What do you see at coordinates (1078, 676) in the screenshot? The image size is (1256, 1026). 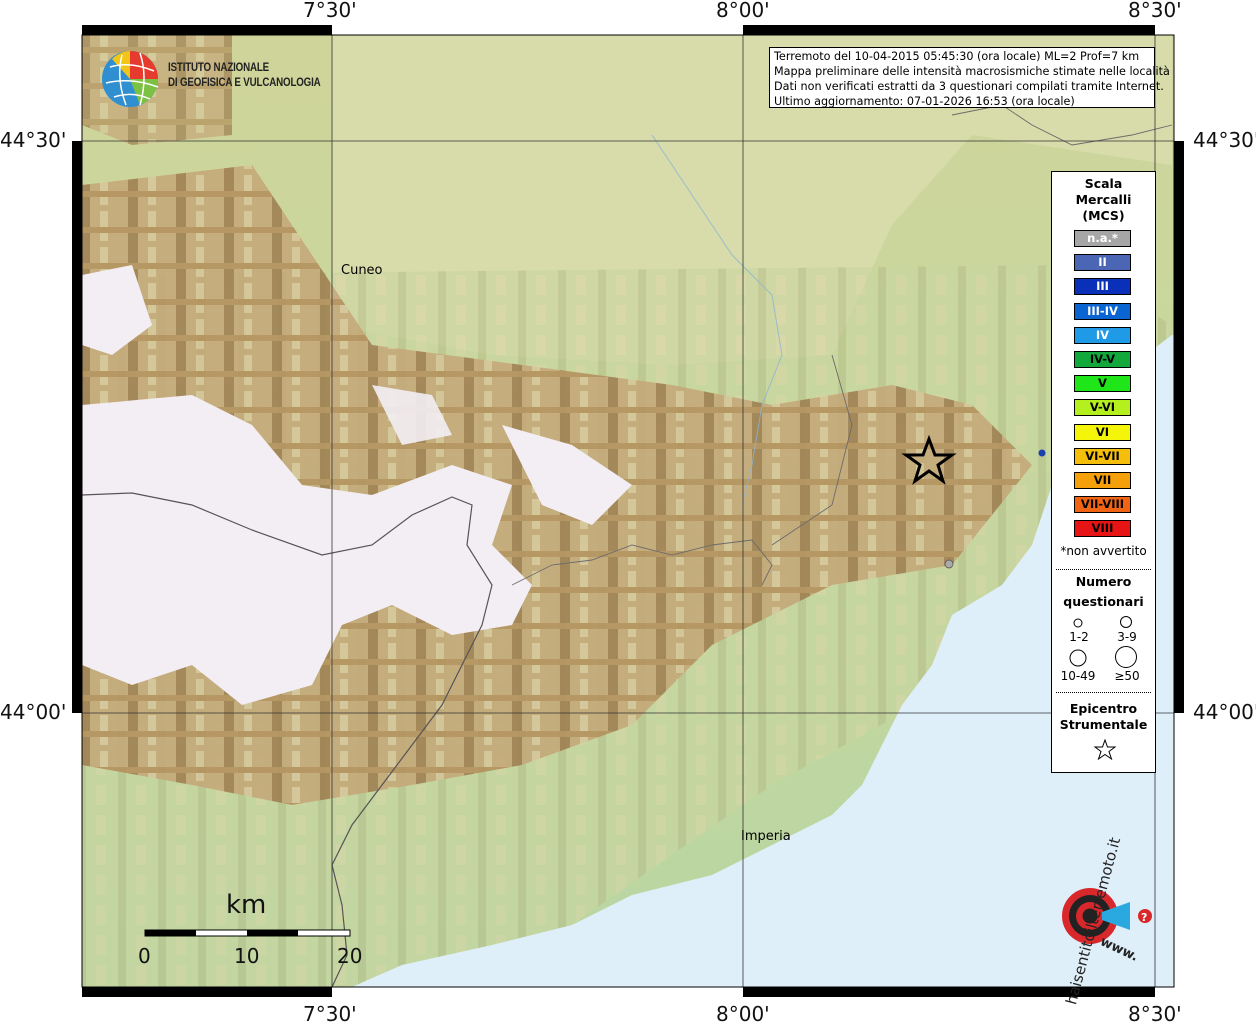 I see `count-size-3: 10-49` at bounding box center [1078, 676].